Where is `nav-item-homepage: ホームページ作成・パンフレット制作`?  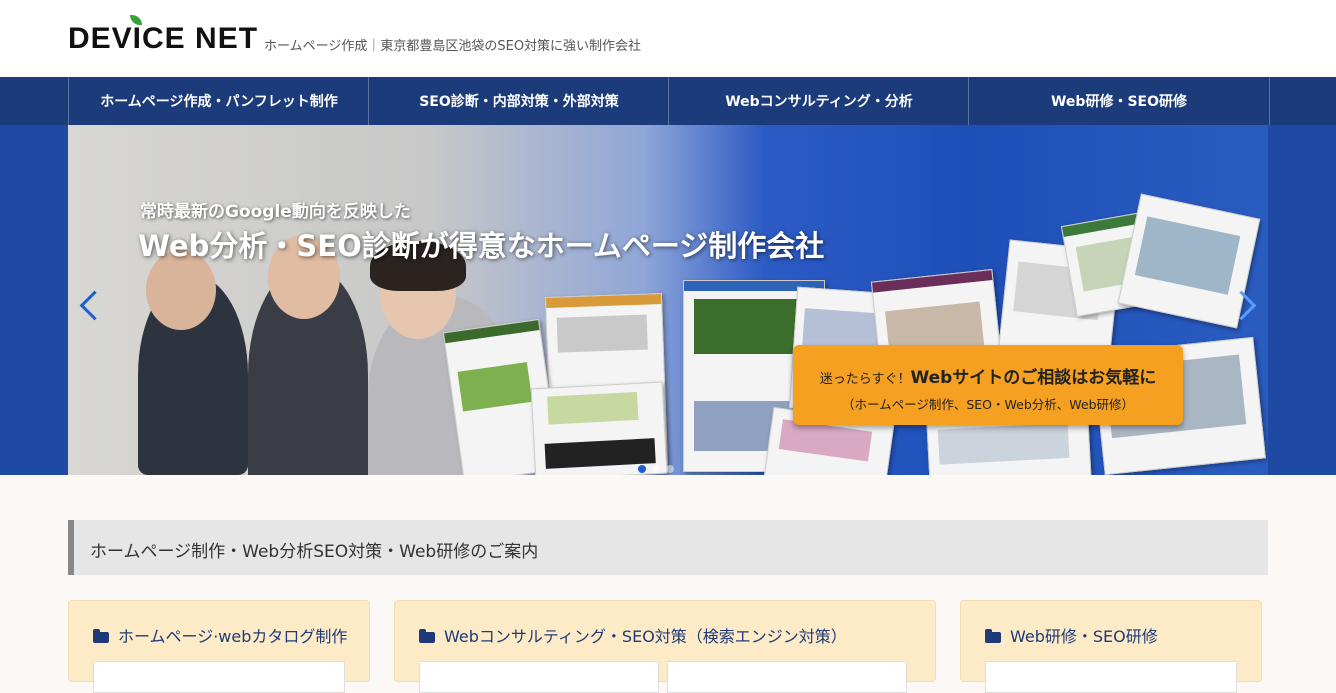 nav-item-homepage: ホームページ作成・パンフレット制作 is located at coordinates (218, 101).